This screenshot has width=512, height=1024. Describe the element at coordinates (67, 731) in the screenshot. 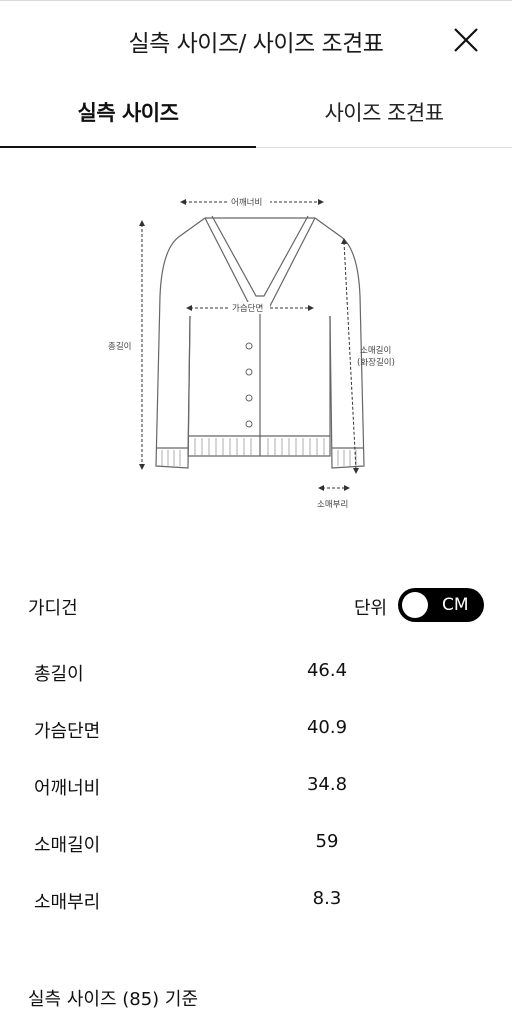

I see `measurement-label: 가슴단면` at that location.